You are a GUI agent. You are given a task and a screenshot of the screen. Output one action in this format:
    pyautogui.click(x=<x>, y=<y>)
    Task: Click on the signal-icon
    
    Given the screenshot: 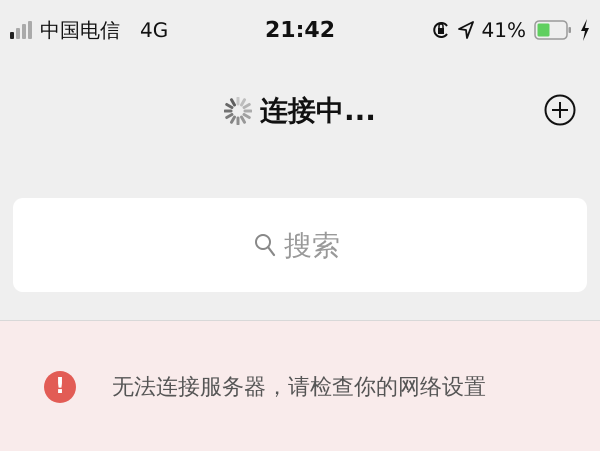 What is the action you would take?
    pyautogui.click(x=21, y=30)
    